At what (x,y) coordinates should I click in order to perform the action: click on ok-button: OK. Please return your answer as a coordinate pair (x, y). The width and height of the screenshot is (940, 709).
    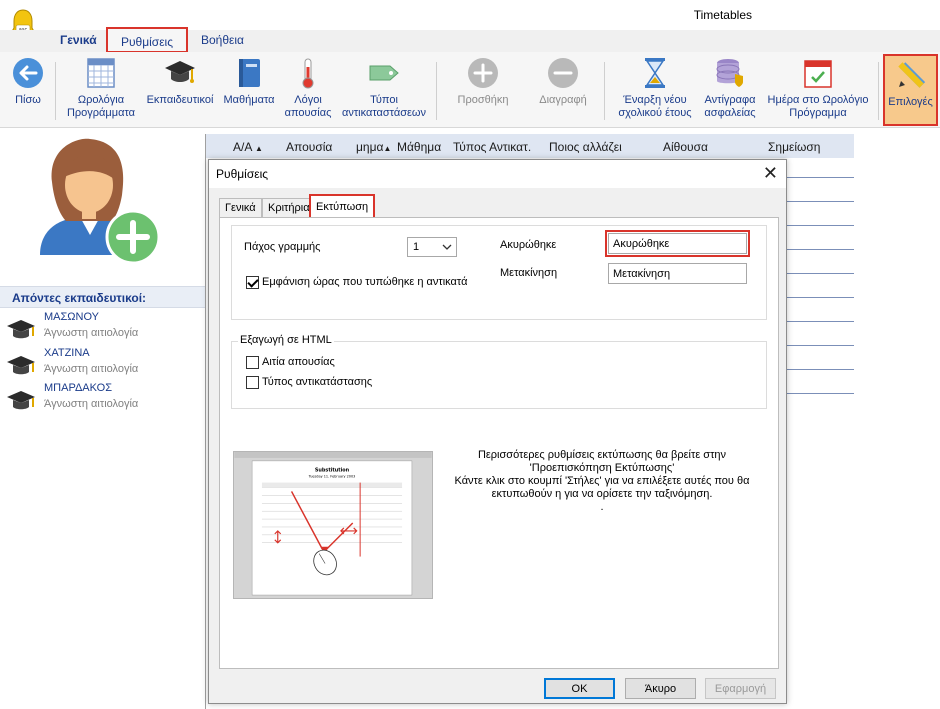
    Looking at the image, I should click on (579, 688).